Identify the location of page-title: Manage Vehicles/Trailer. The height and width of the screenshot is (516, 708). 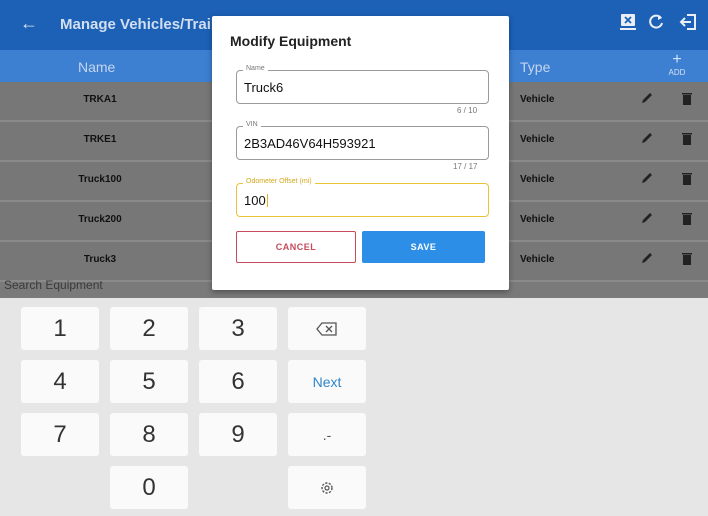
(145, 24).